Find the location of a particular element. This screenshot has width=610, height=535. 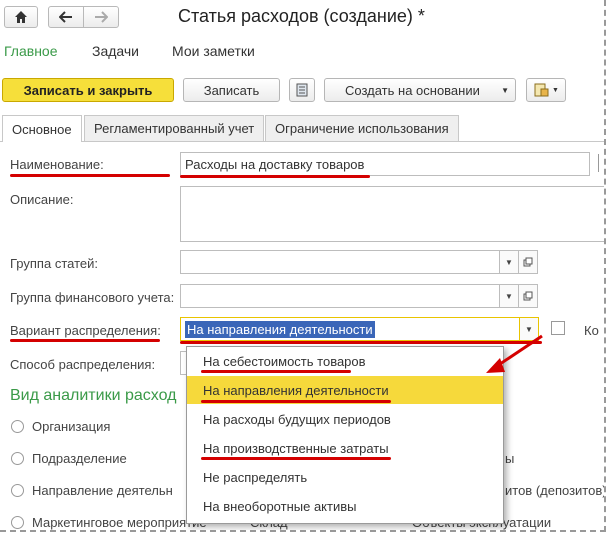

fin-group-open-button is located at coordinates (528, 296).